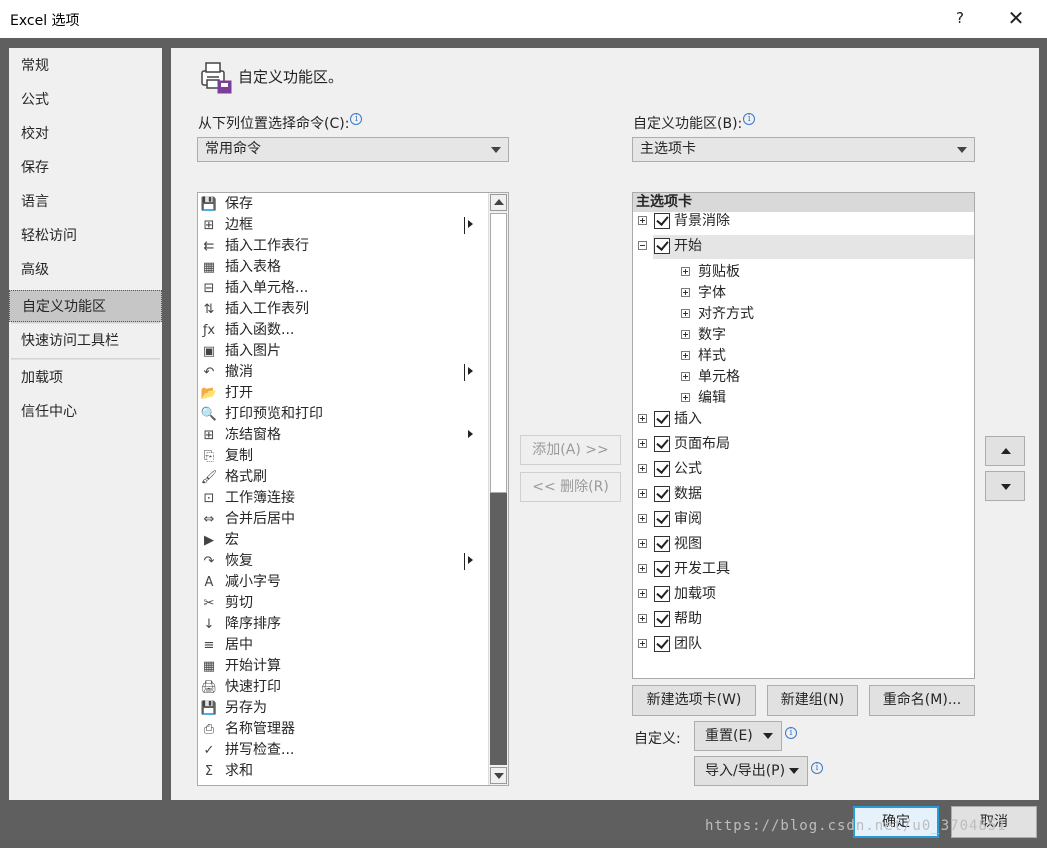 The width and height of the screenshot is (1047, 848). What do you see at coordinates (343, 645) in the screenshot?
I see `command-item: ≡ 居中` at bounding box center [343, 645].